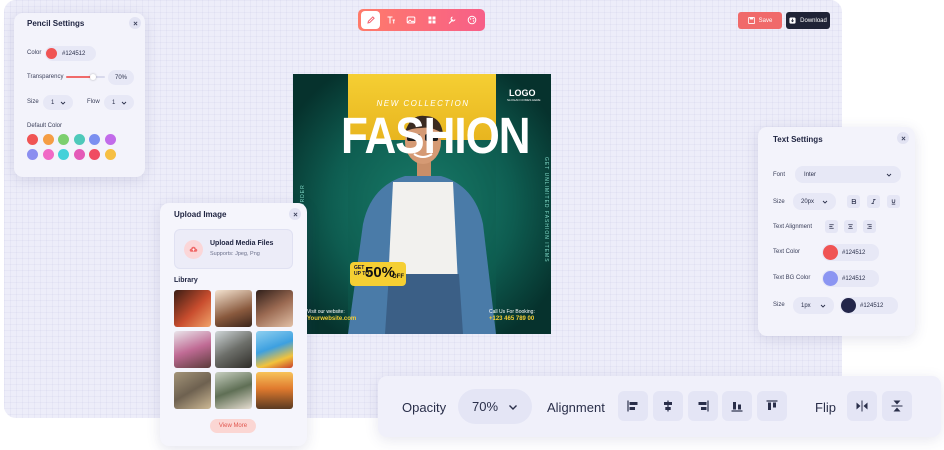 This screenshot has width=944, height=450. I want to click on stroke-size-label: Size, so click(779, 305).